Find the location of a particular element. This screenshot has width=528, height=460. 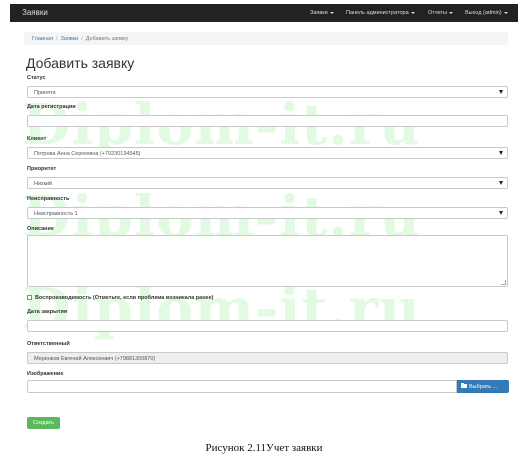

fault-label: Неисправность is located at coordinates (48, 199).